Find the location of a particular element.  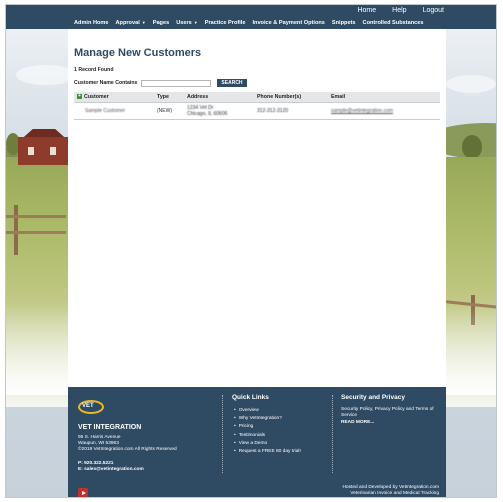

column-header-type: Type is located at coordinates (169, 97).